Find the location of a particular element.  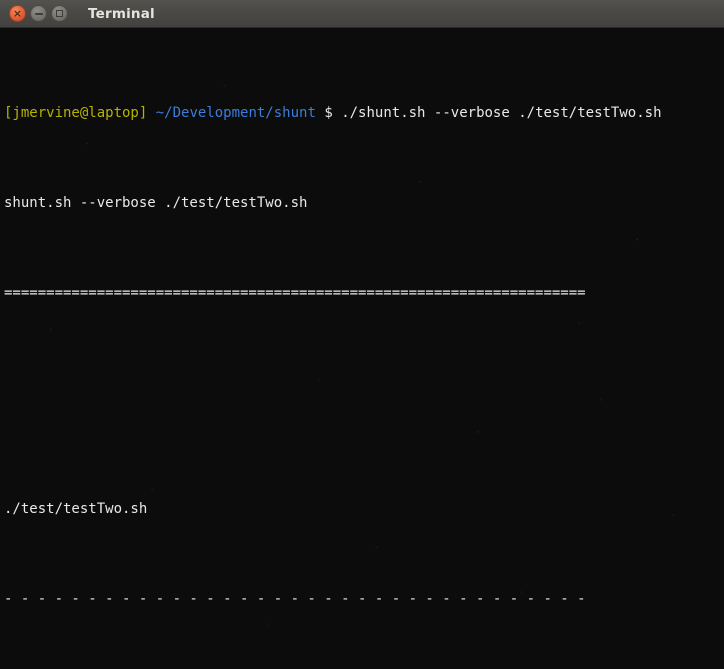

prompt-command: ./shunt.sh --verbose ./test/testTwo.sh is located at coordinates (501, 113).